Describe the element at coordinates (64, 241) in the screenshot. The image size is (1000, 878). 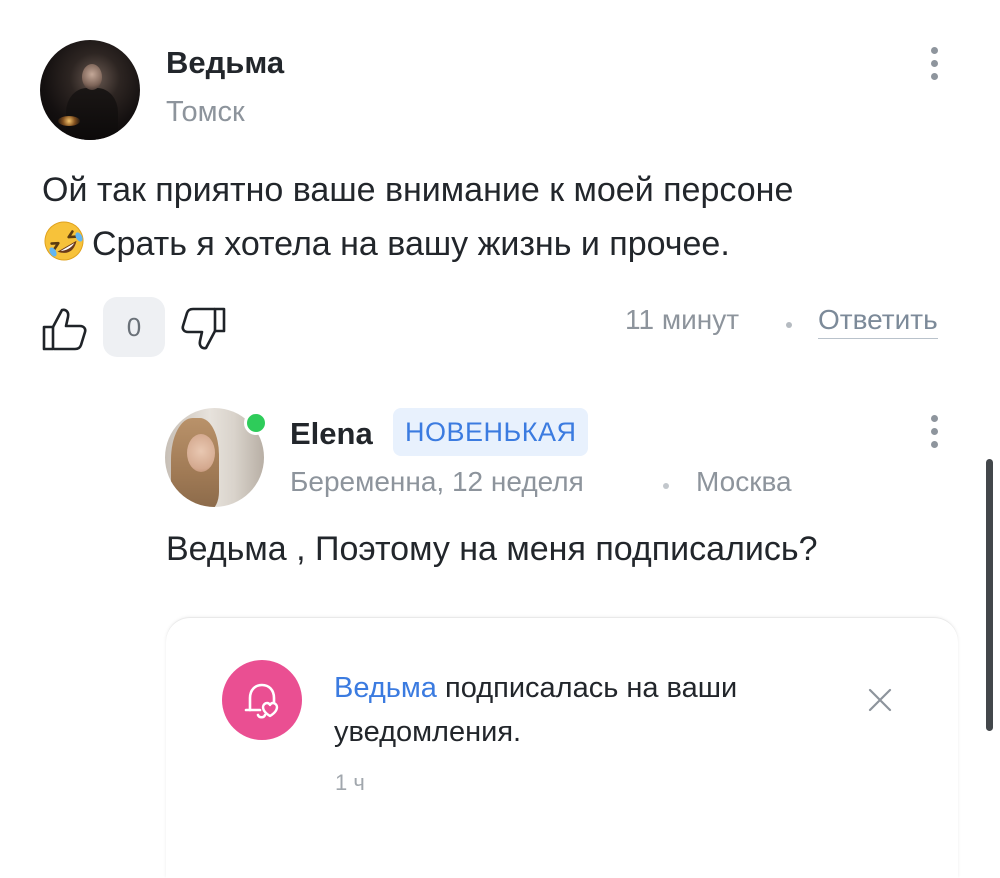
I see `rolling-on-floor-laughing-emoji` at that location.